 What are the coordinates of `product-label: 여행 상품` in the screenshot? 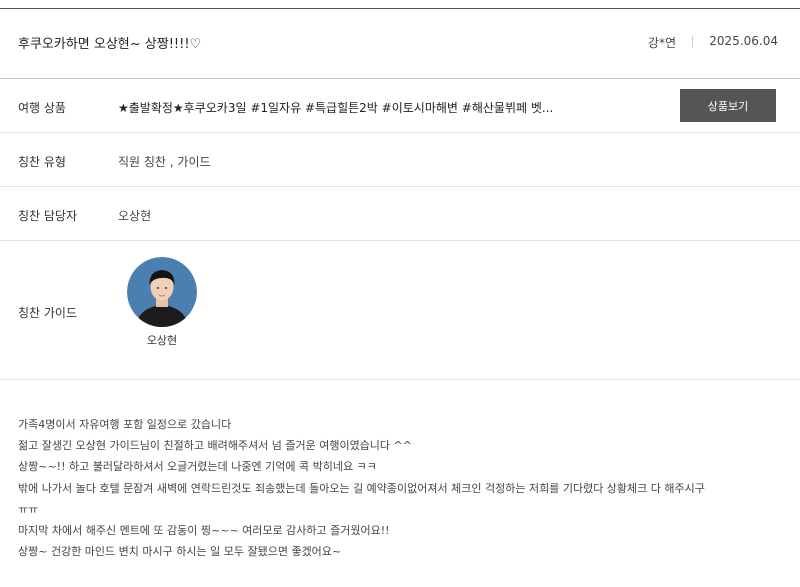 It's located at (42, 108).